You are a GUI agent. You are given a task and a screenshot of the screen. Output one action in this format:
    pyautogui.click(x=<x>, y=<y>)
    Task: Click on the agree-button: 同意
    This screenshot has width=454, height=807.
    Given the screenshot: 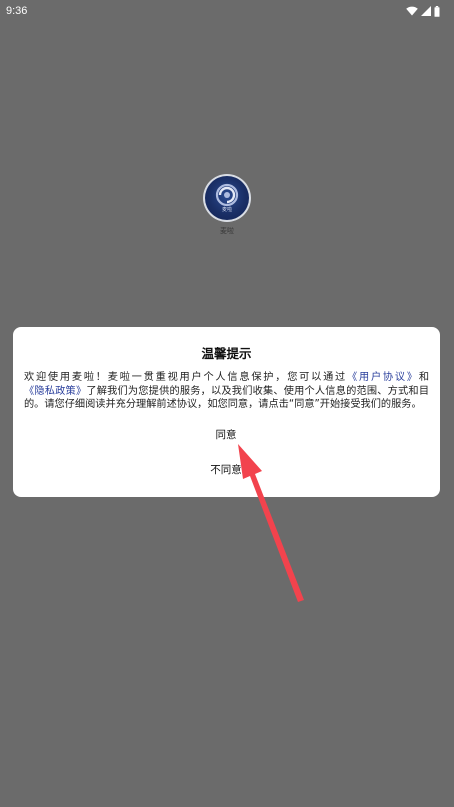 What is the action you would take?
    pyautogui.click(x=226, y=435)
    